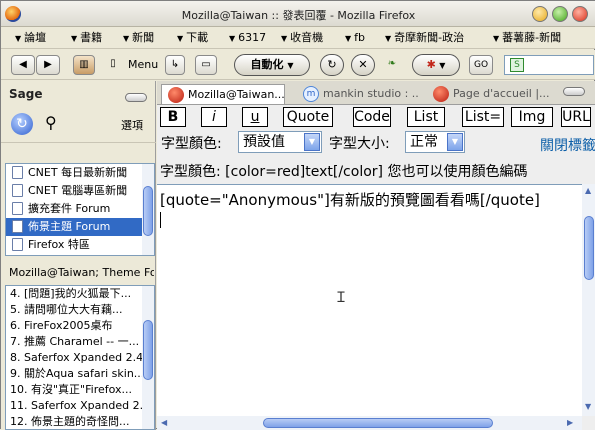  What do you see at coordinates (206, 65) in the screenshot?
I see `display-button: ▭` at bounding box center [206, 65].